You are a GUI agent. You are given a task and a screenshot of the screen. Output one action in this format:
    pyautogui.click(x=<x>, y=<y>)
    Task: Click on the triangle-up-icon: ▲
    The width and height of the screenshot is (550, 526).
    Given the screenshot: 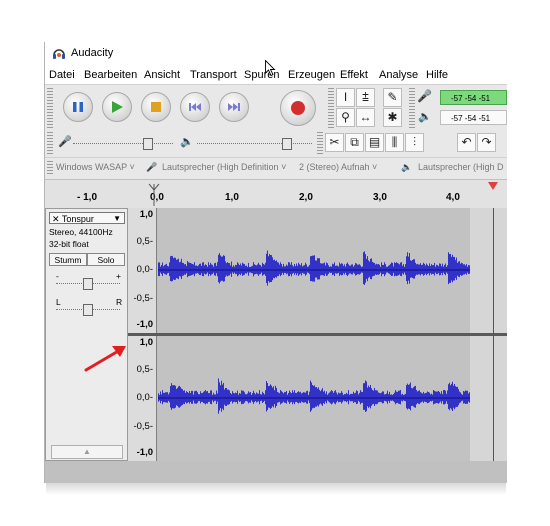 What is the action you would take?
    pyautogui.click(x=87, y=451)
    